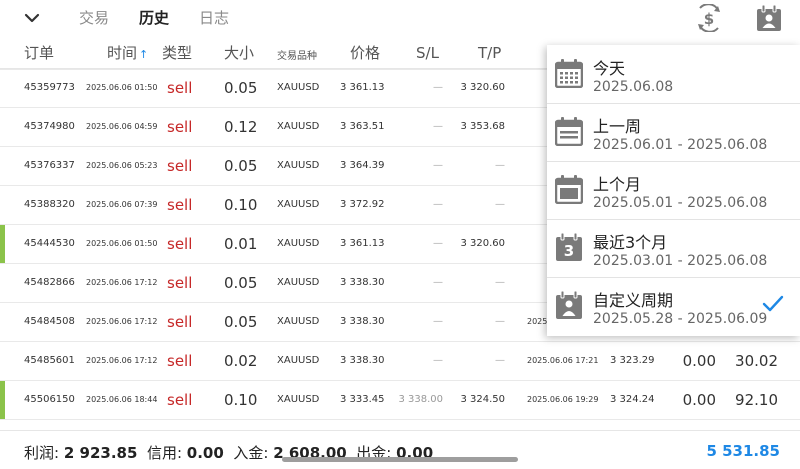  I want to click on header-symbol: 交易品种, so click(297, 57).